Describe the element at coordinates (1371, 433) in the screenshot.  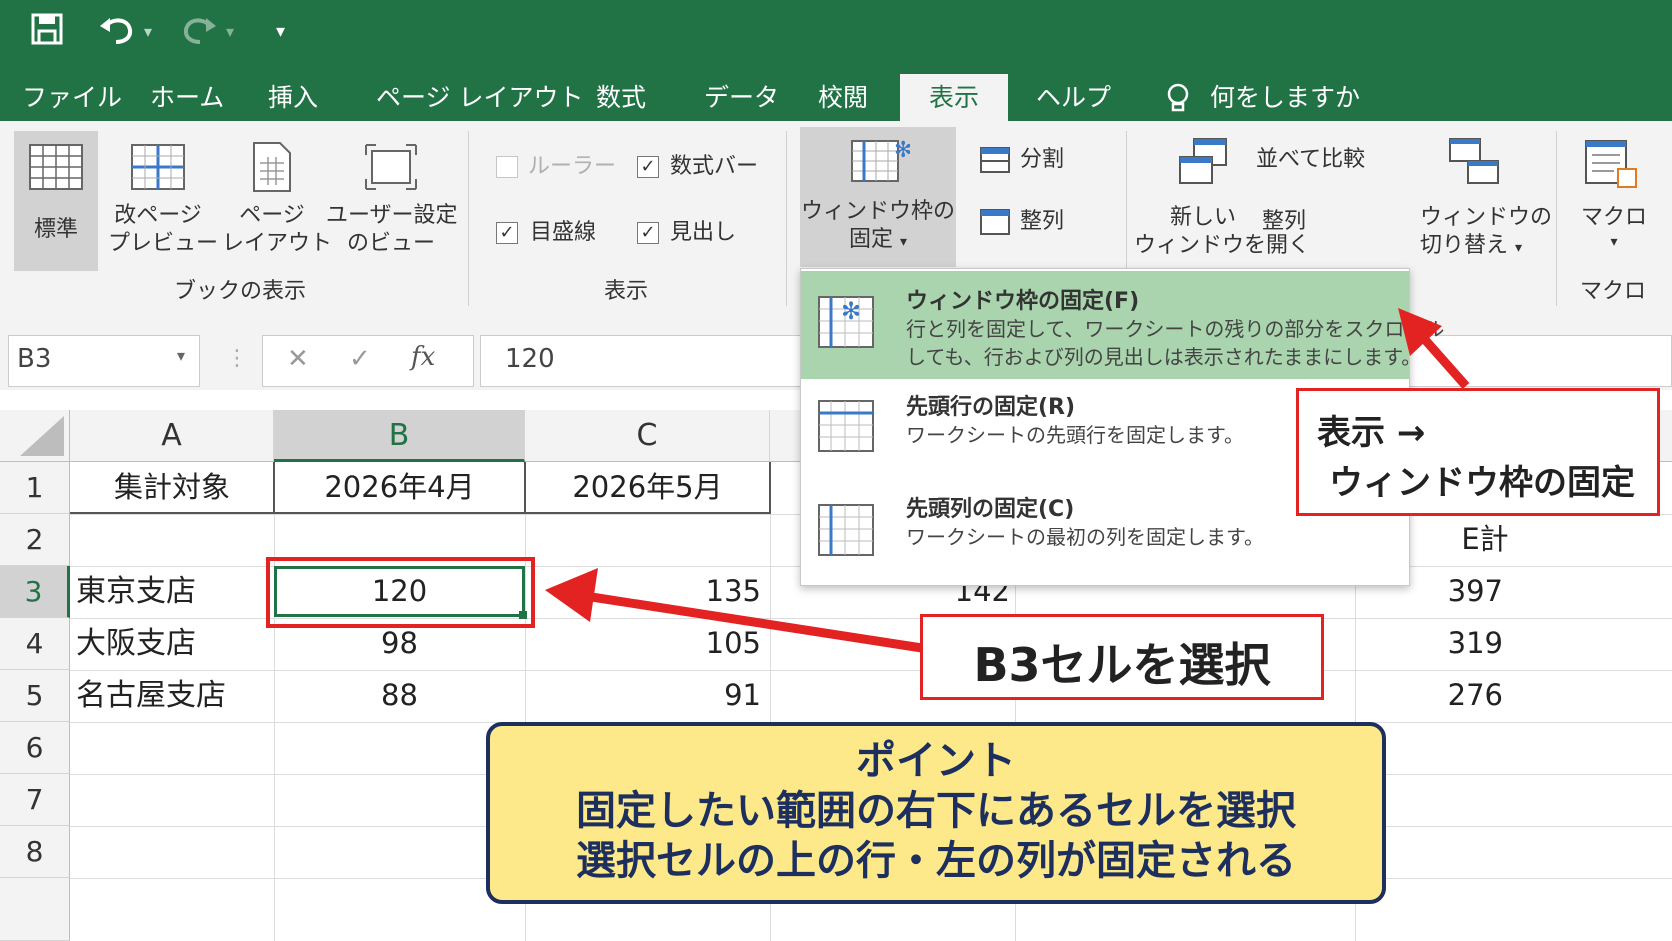
I see `callout-view-line1: 表示 →` at that location.